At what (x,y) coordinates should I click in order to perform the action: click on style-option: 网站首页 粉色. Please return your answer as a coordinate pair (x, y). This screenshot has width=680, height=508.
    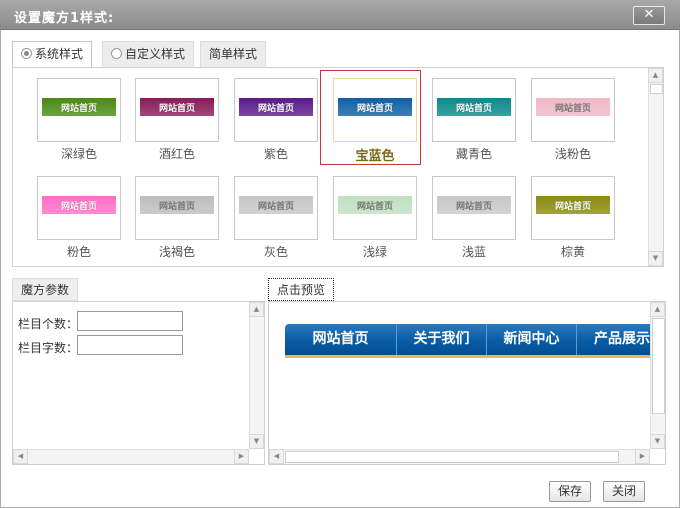
    Looking at the image, I should click on (83, 219).